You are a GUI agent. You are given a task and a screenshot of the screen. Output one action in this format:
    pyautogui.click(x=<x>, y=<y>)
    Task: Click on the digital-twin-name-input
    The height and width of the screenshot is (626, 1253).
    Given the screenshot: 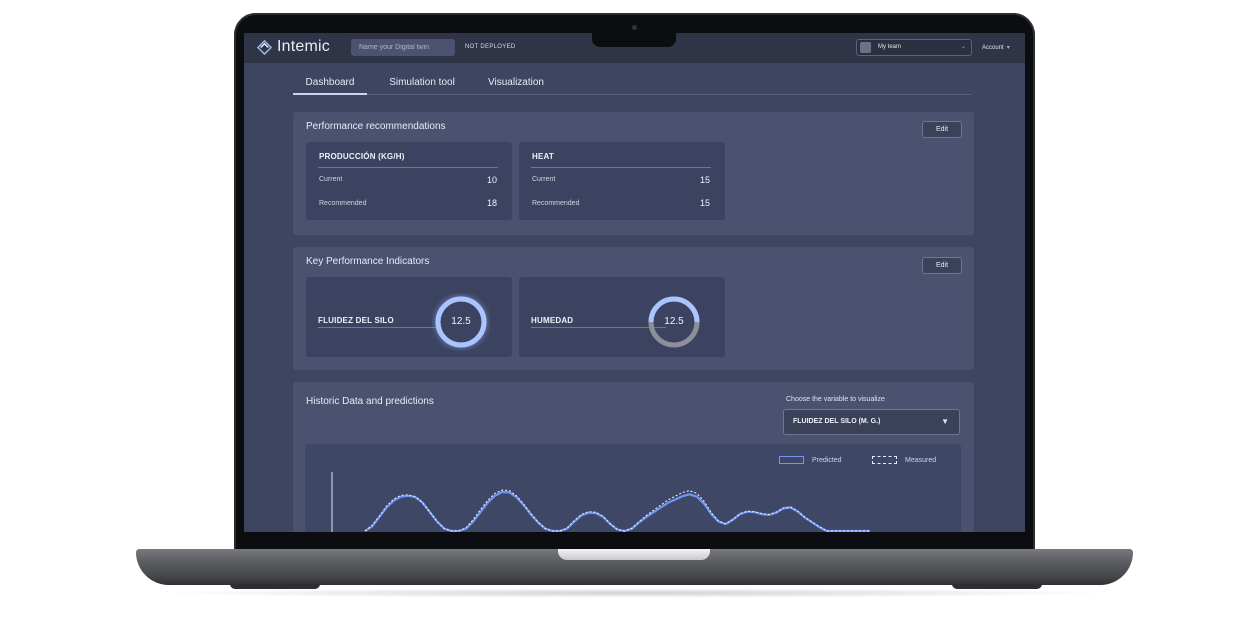 What is the action you would take?
    pyautogui.click(x=403, y=47)
    